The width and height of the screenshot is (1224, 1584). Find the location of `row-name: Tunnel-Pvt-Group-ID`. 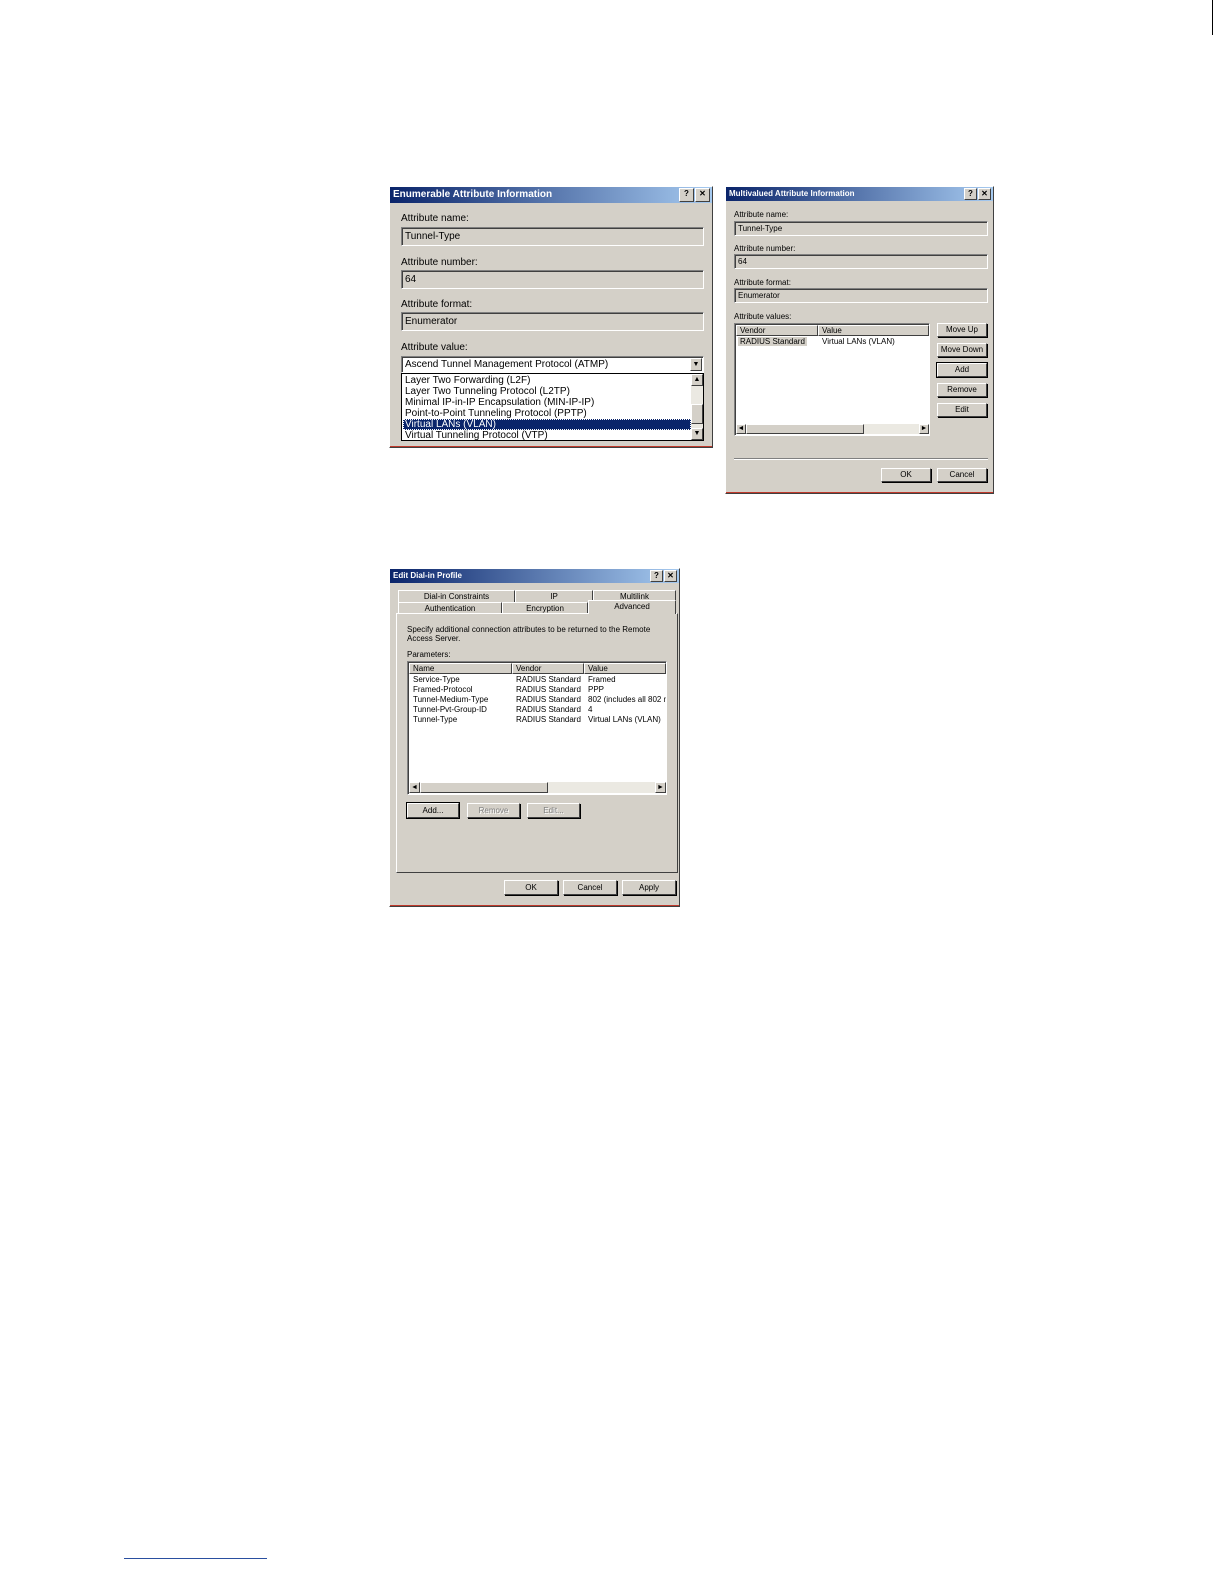

row-name: Tunnel-Pvt-Group-ID is located at coordinates (450, 709).